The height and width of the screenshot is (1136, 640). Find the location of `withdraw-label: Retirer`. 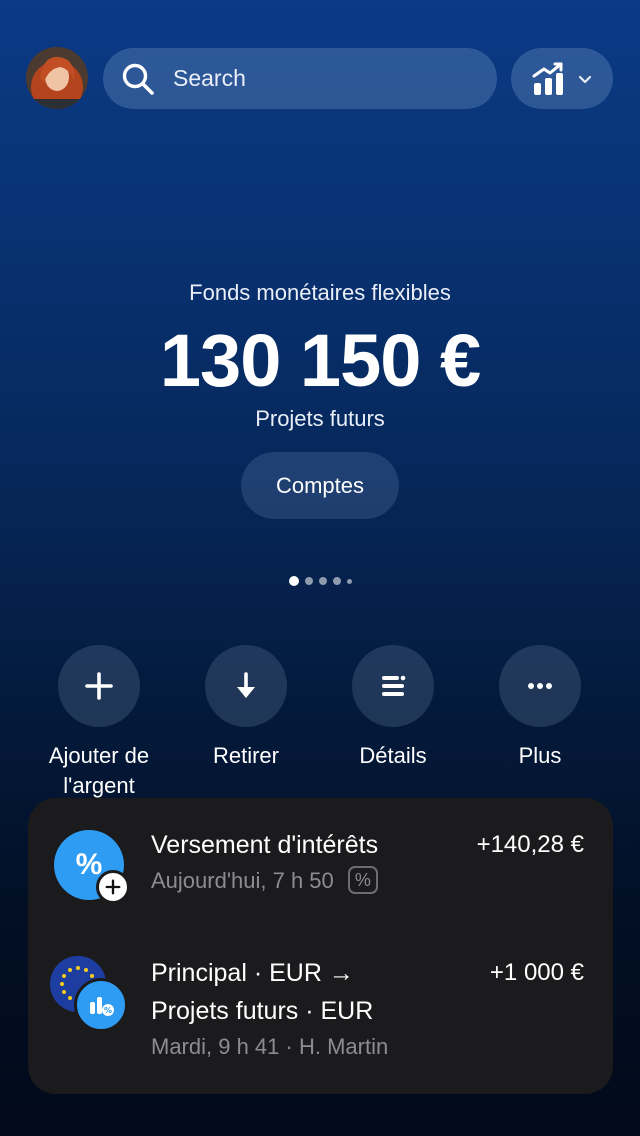

withdraw-label: Retirer is located at coordinates (245, 755).